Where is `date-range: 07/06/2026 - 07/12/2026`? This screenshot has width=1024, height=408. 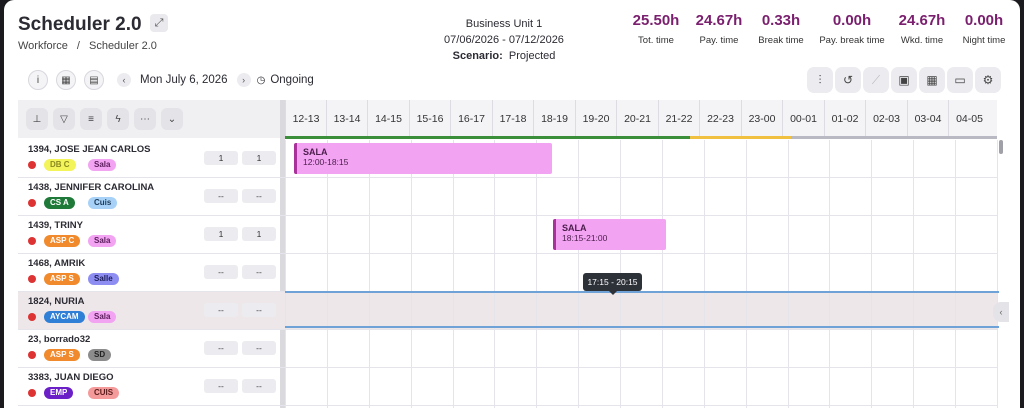 date-range: 07/06/2026 - 07/12/2026 is located at coordinates (504, 40).